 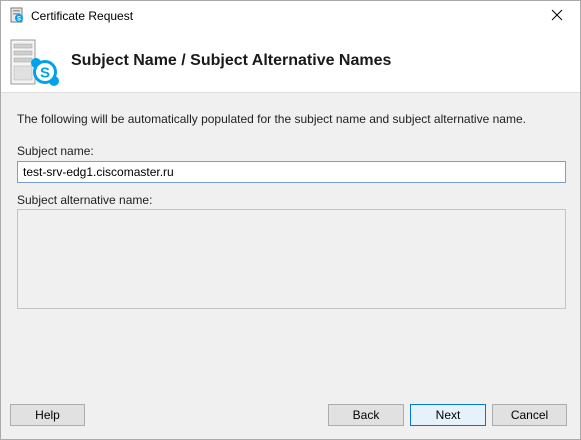 I want to click on subject-name-label: Subject name:, so click(x=55, y=151).